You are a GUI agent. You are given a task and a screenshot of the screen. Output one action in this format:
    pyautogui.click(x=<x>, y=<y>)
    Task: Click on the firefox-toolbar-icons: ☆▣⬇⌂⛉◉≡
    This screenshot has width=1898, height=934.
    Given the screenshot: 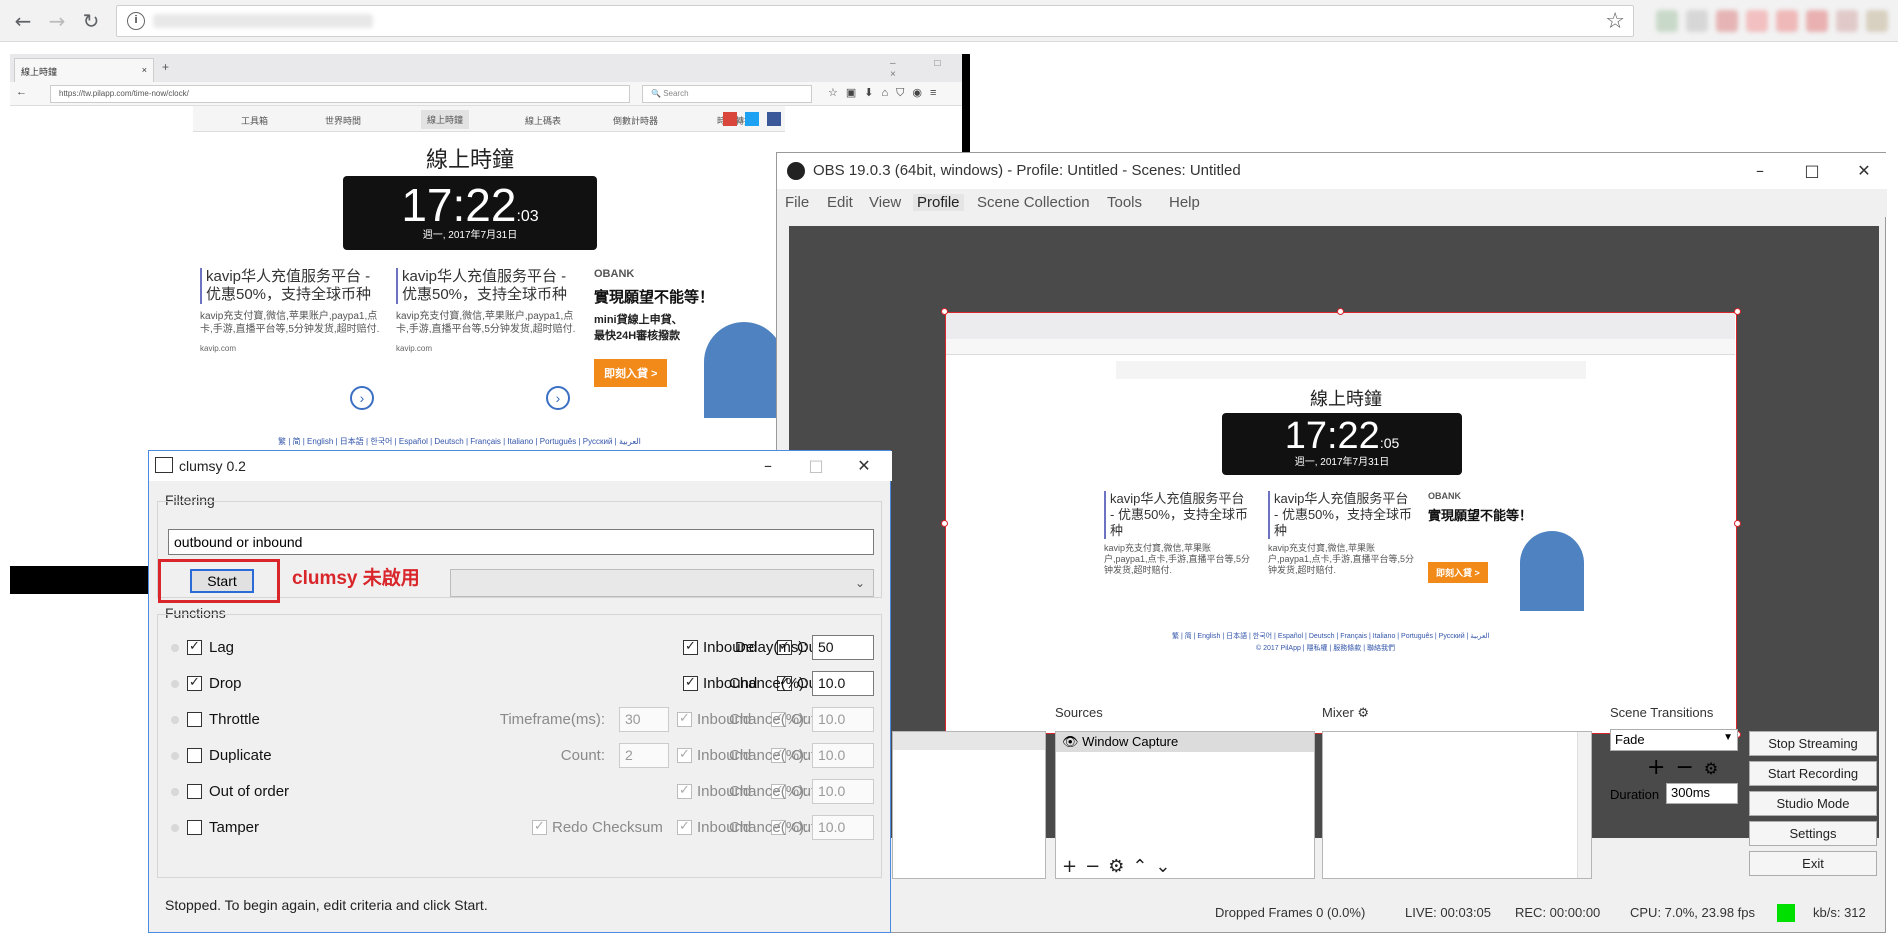 What is the action you would take?
    pyautogui.click(x=886, y=93)
    